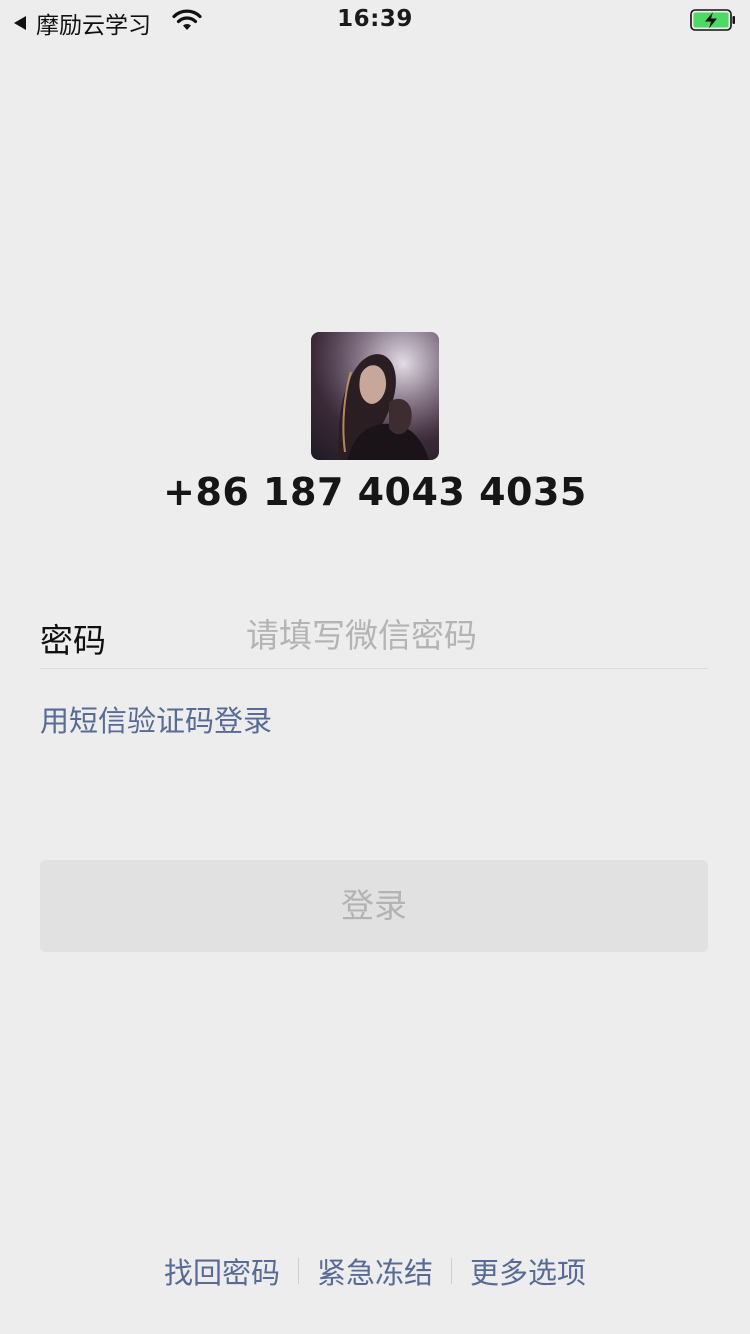 The height and width of the screenshot is (1334, 750). What do you see at coordinates (375, 492) in the screenshot?
I see `account-phone-number: +86 187 4043 4035` at bounding box center [375, 492].